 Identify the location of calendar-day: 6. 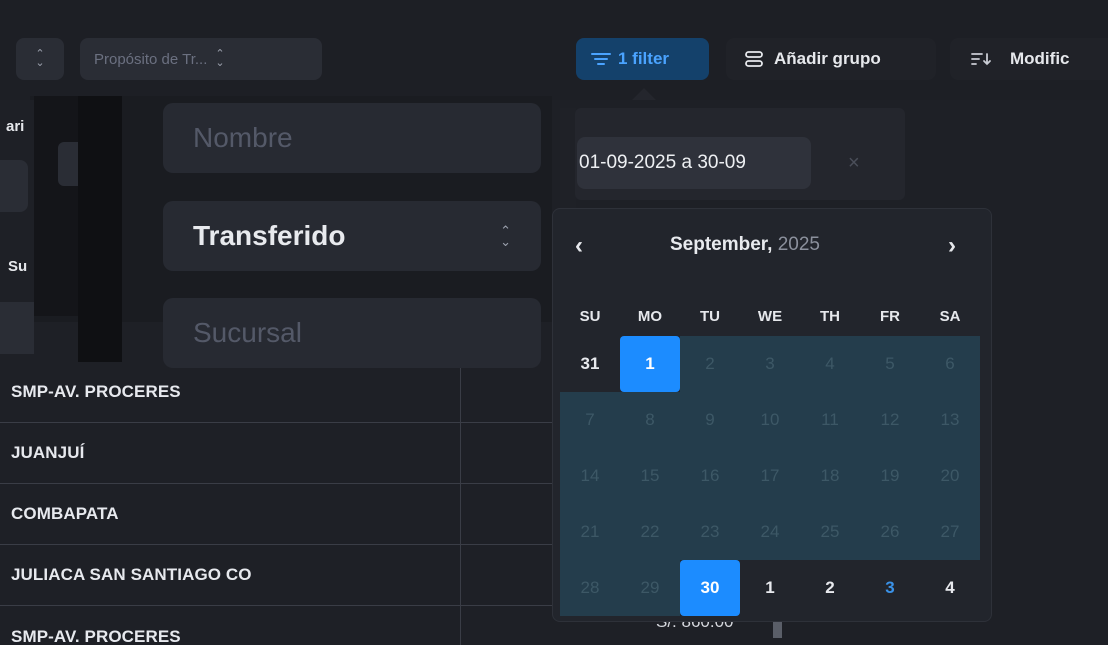
(950, 364).